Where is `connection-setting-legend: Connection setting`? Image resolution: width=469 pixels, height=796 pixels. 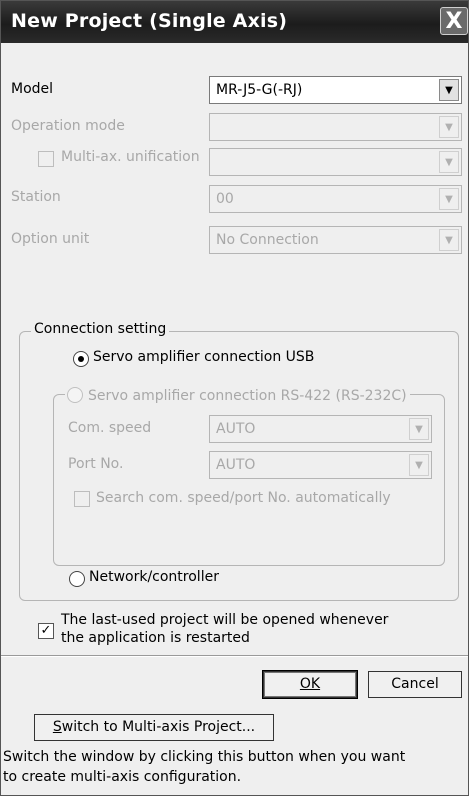 connection-setting-legend: Connection setting is located at coordinates (100, 329).